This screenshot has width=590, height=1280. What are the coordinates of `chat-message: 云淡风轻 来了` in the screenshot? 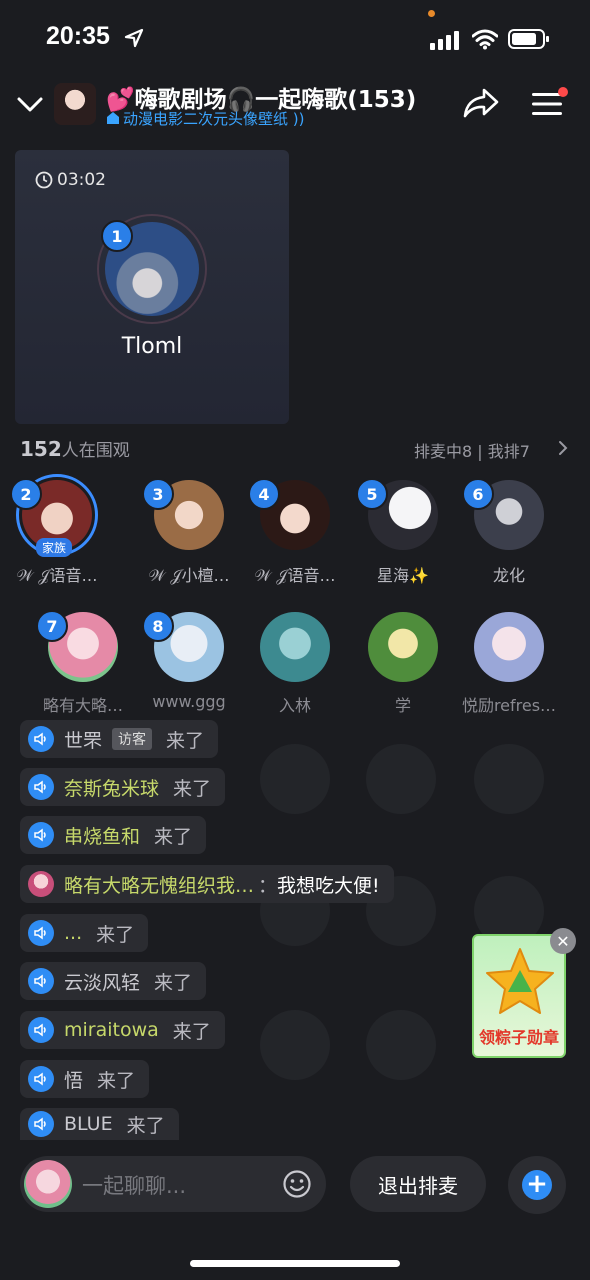 It's located at (113, 981).